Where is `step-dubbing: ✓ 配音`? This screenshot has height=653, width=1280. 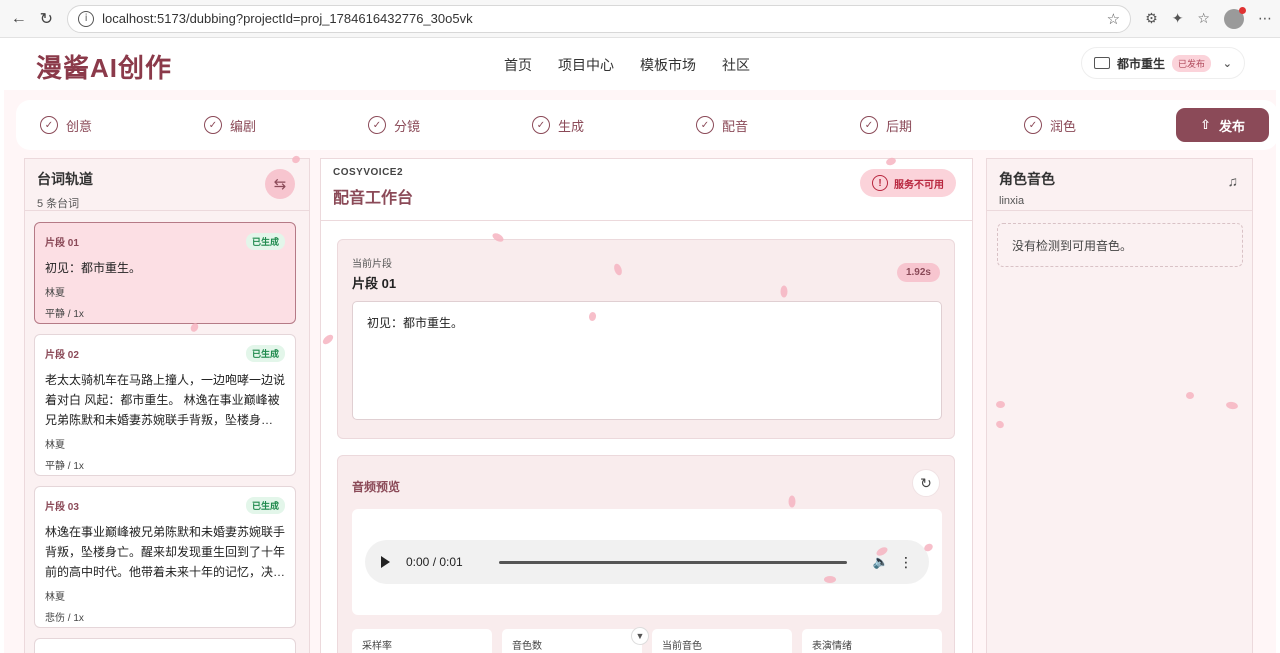 step-dubbing: ✓ 配音 is located at coordinates (778, 125).